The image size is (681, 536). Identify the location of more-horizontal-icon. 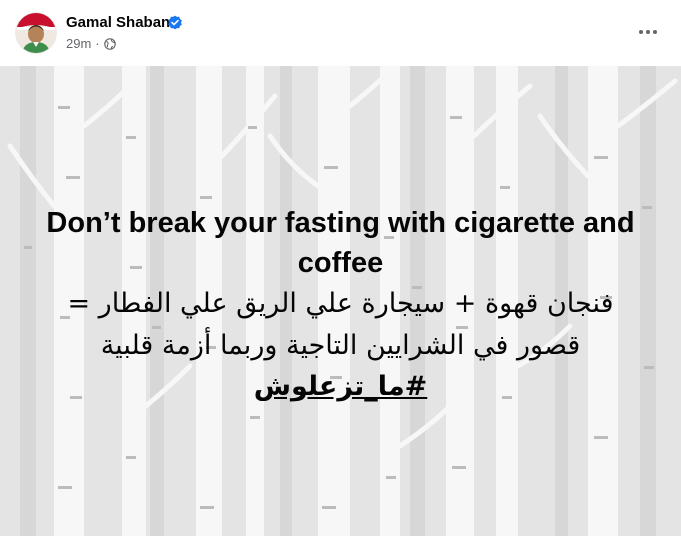
(648, 32).